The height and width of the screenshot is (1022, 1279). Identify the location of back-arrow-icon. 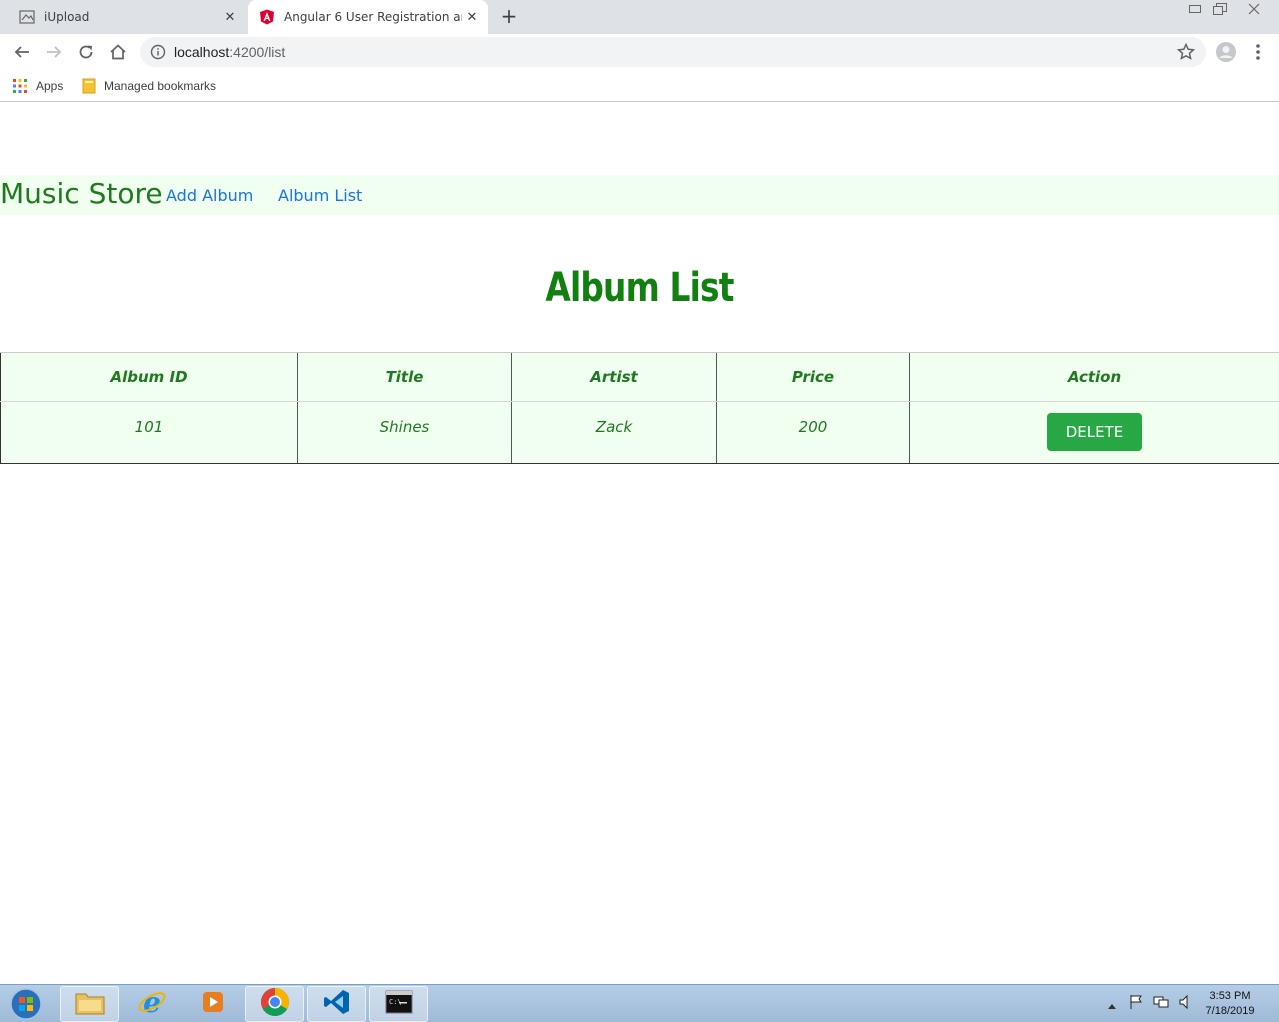
(22, 52).